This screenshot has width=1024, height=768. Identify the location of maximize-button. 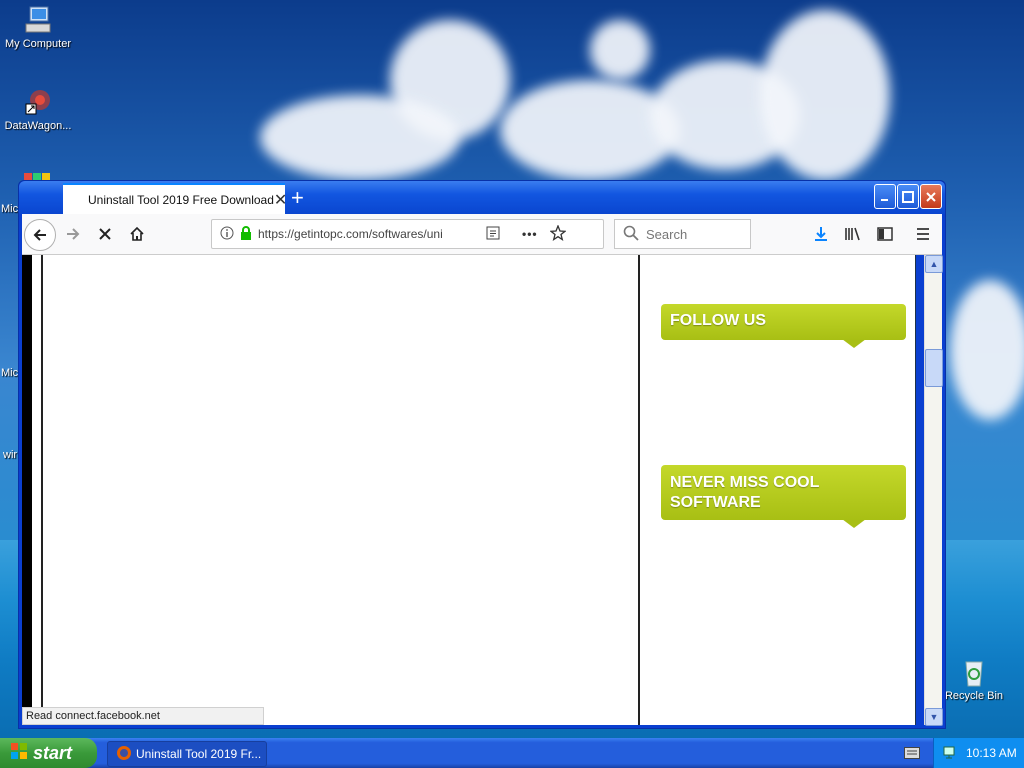
(908, 196).